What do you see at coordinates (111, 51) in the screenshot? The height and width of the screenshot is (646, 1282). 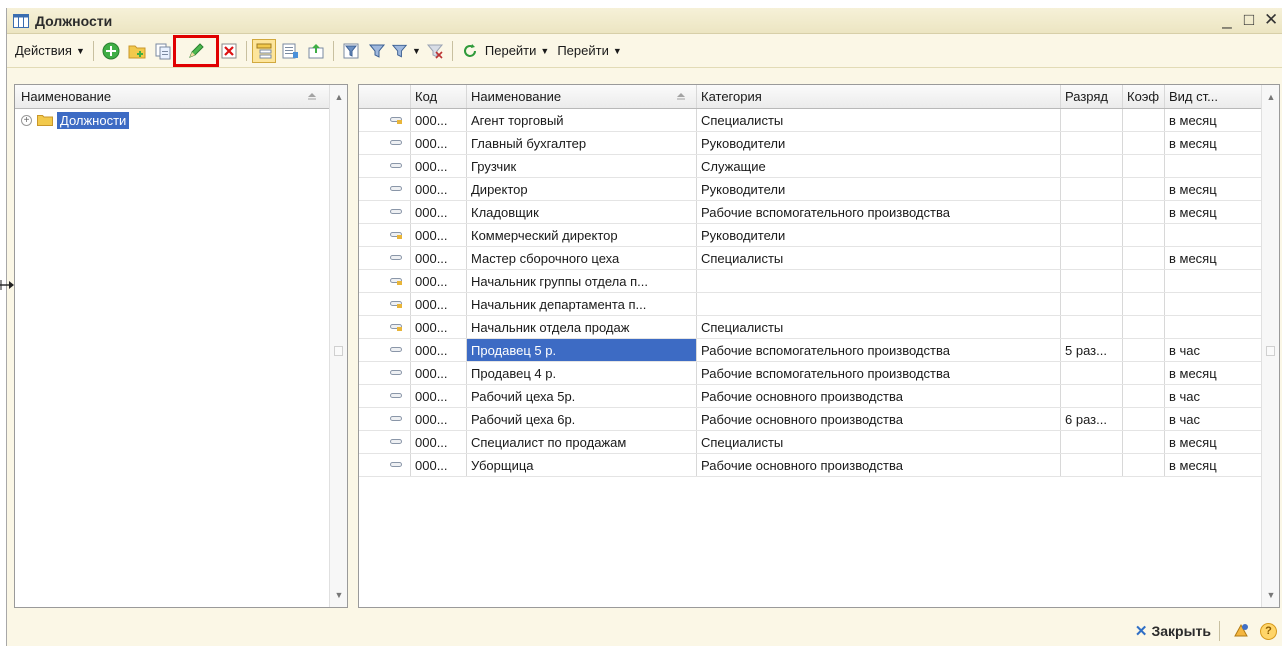 I see `add-button` at bounding box center [111, 51].